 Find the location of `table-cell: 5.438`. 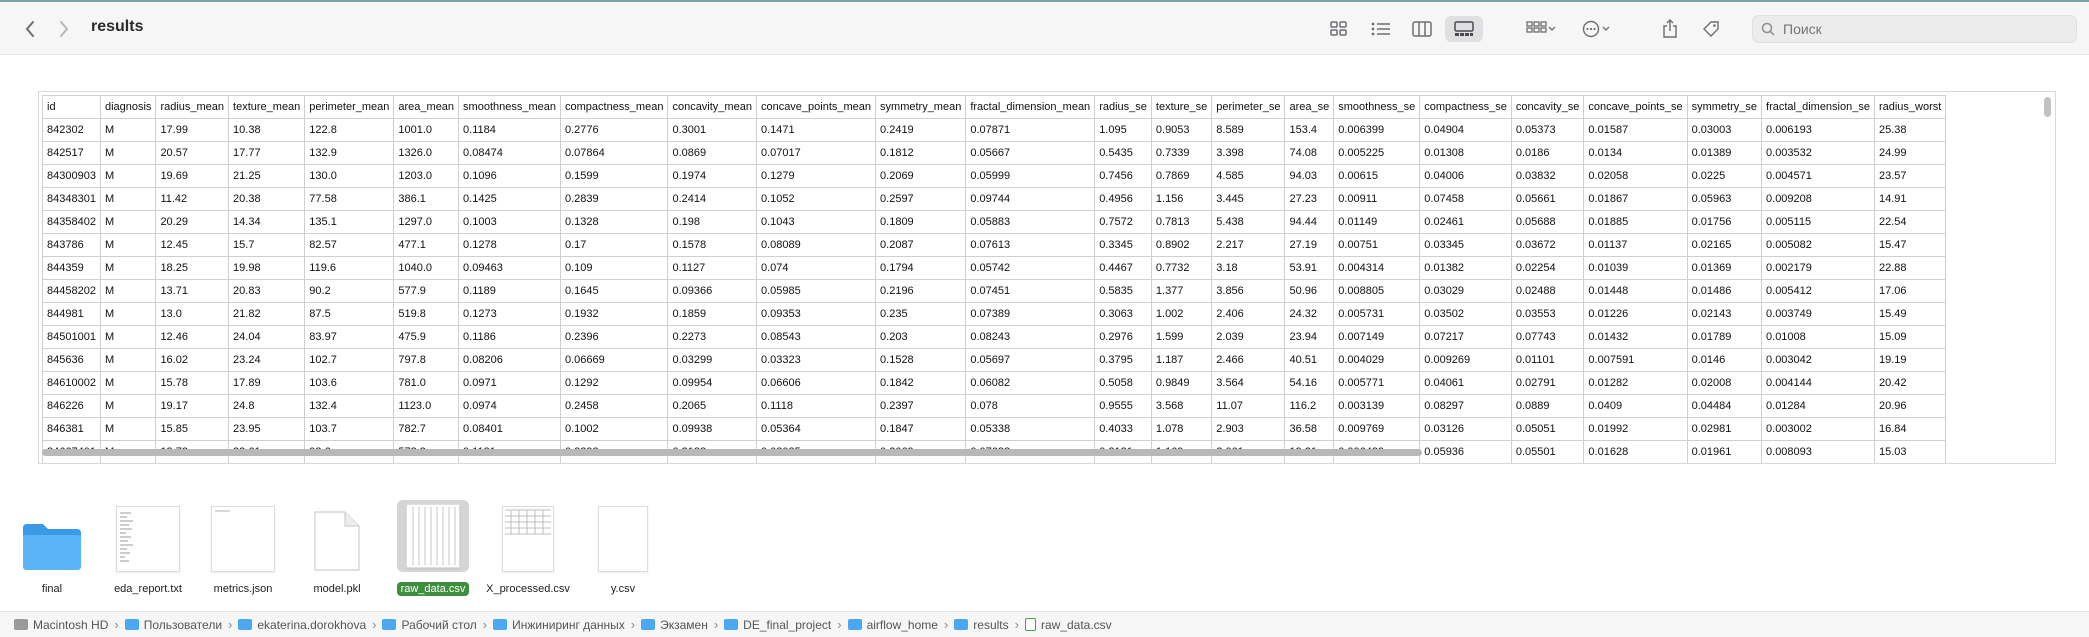

table-cell: 5.438 is located at coordinates (1248, 222).